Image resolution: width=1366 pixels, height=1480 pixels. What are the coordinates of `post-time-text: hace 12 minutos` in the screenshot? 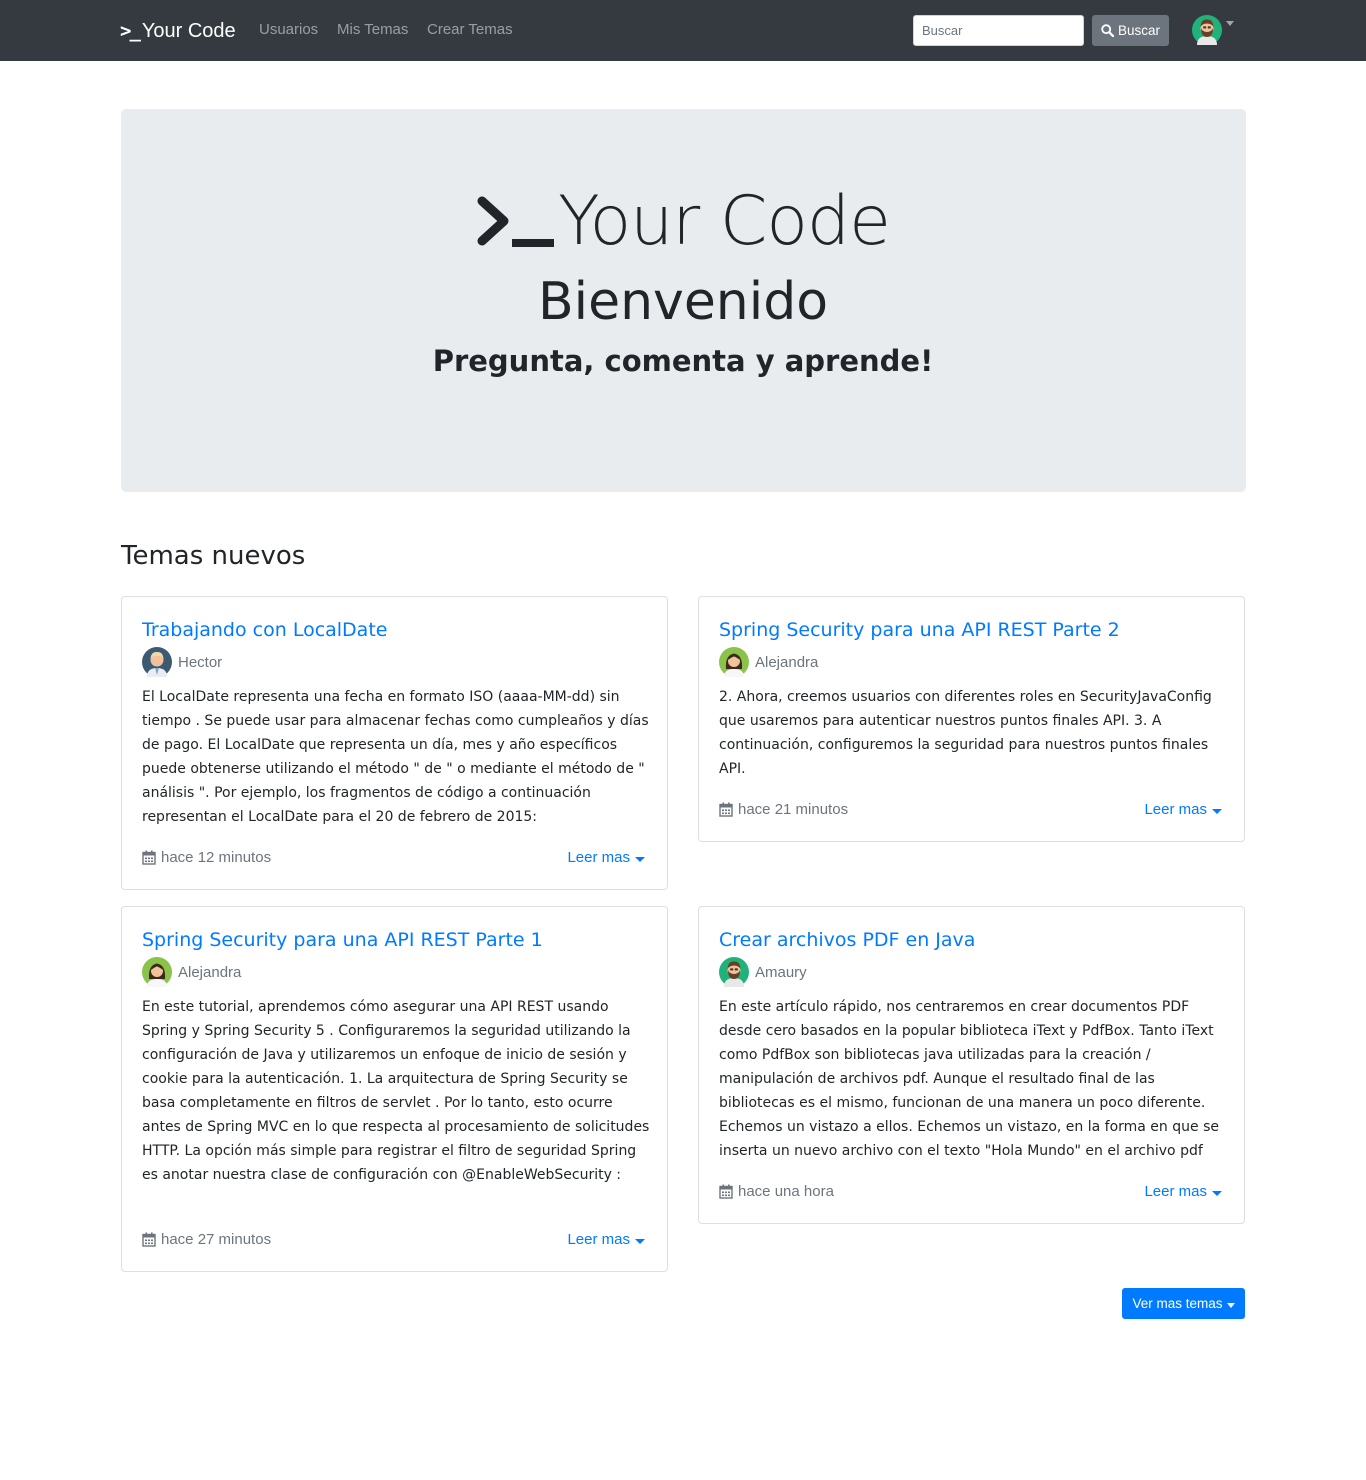 It's located at (216, 857).